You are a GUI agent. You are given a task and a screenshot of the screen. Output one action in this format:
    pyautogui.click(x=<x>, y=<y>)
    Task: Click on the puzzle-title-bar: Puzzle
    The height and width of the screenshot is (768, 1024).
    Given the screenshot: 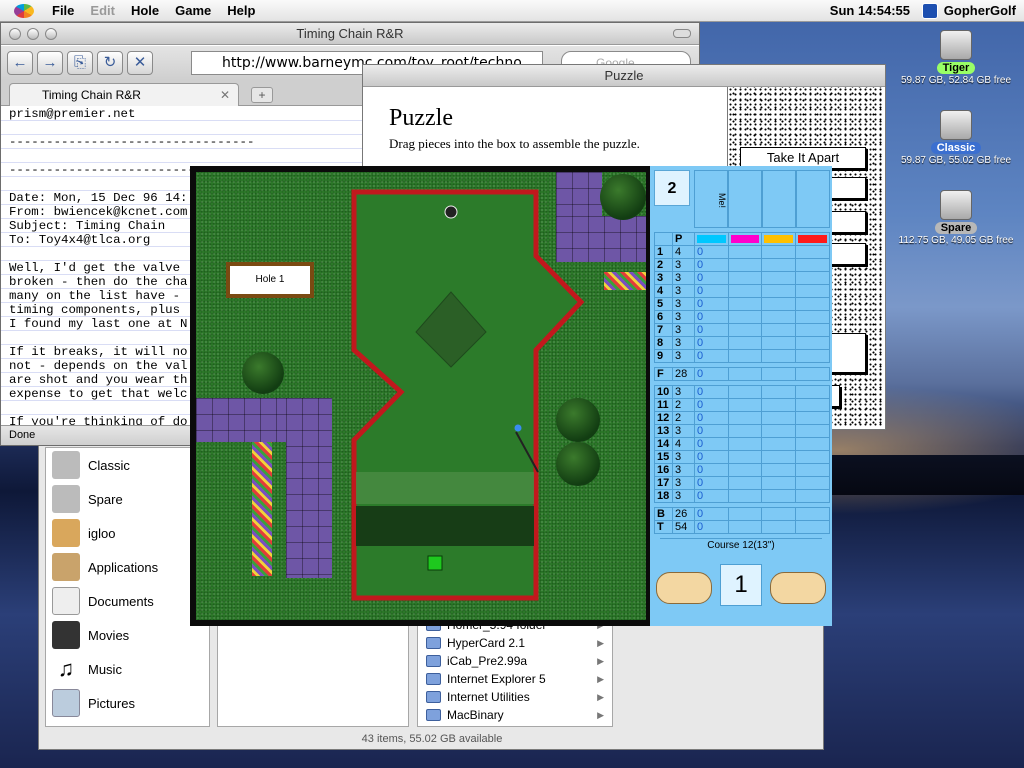 What is the action you would take?
    pyautogui.click(x=624, y=76)
    